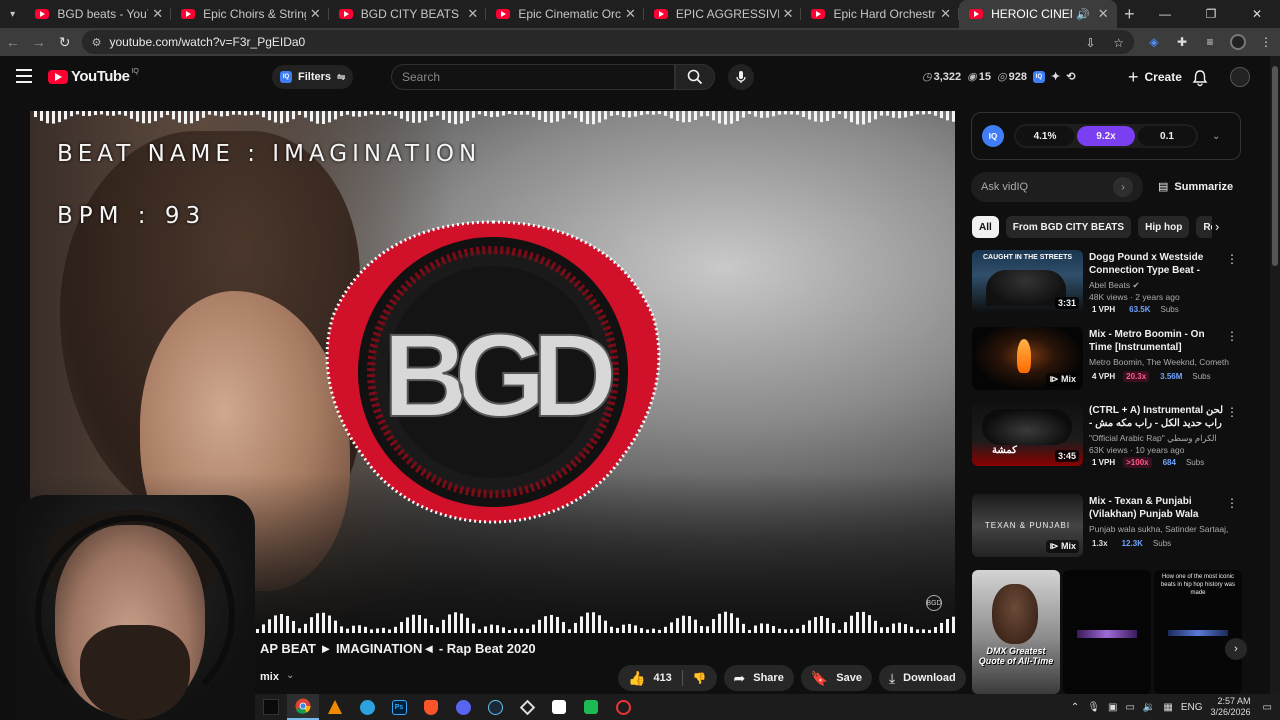 The height and width of the screenshot is (720, 1280). What do you see at coordinates (695, 77) in the screenshot?
I see `search-button` at bounding box center [695, 77].